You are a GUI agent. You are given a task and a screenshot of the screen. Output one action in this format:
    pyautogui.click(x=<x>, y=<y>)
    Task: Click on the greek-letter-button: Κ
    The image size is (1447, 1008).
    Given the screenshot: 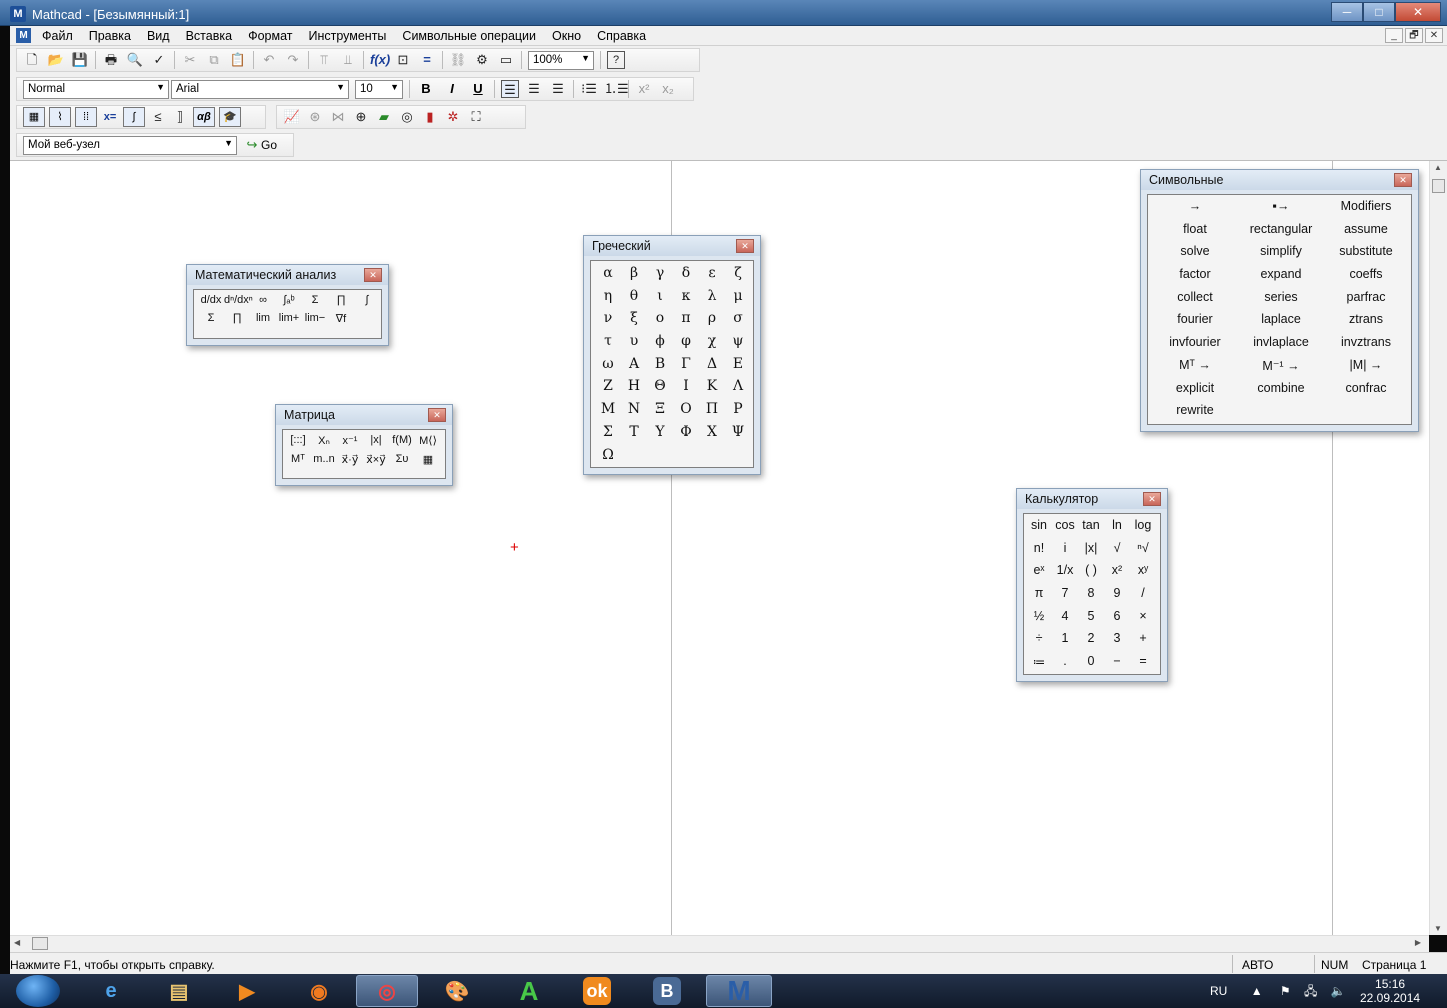 What is the action you would take?
    pyautogui.click(x=712, y=389)
    